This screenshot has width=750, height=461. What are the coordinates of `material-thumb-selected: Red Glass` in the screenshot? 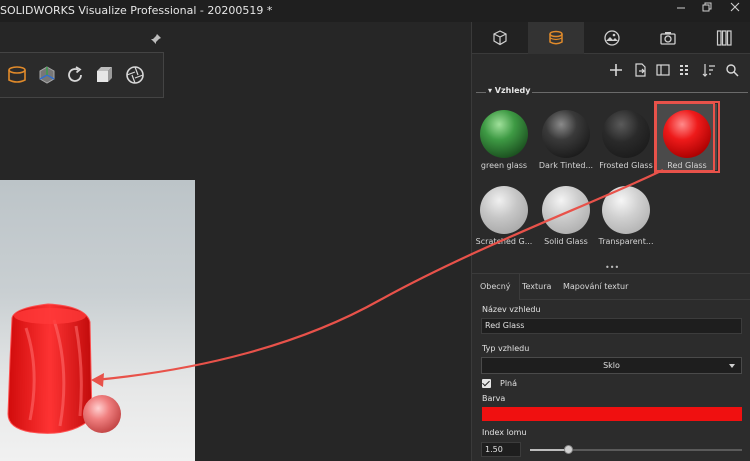 It's located at (687, 137).